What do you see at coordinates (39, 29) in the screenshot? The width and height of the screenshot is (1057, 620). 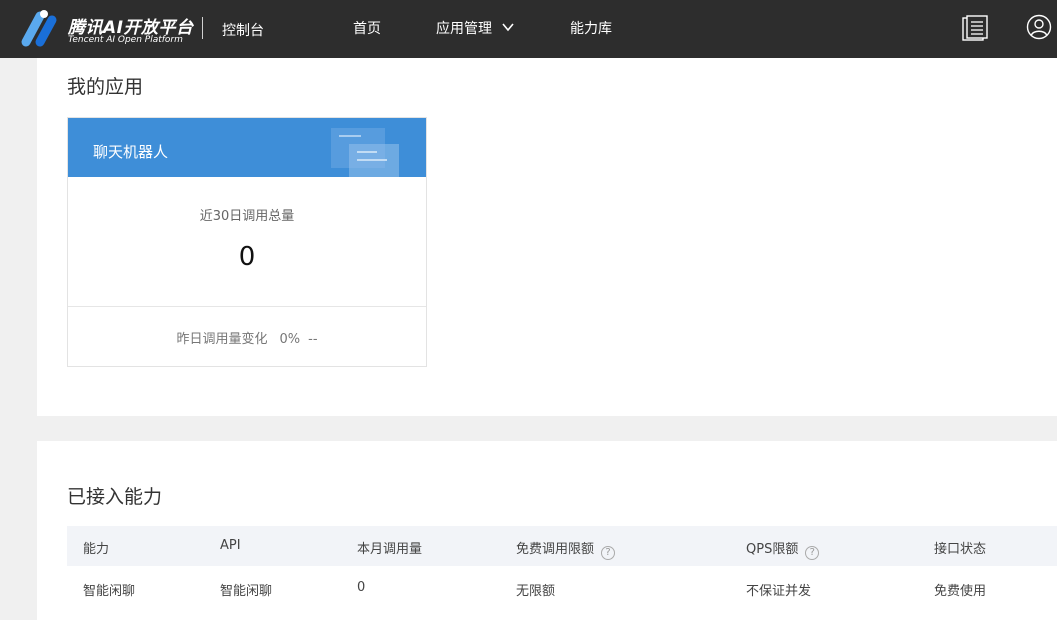 I see `tencent-ai-logo-icon` at bounding box center [39, 29].